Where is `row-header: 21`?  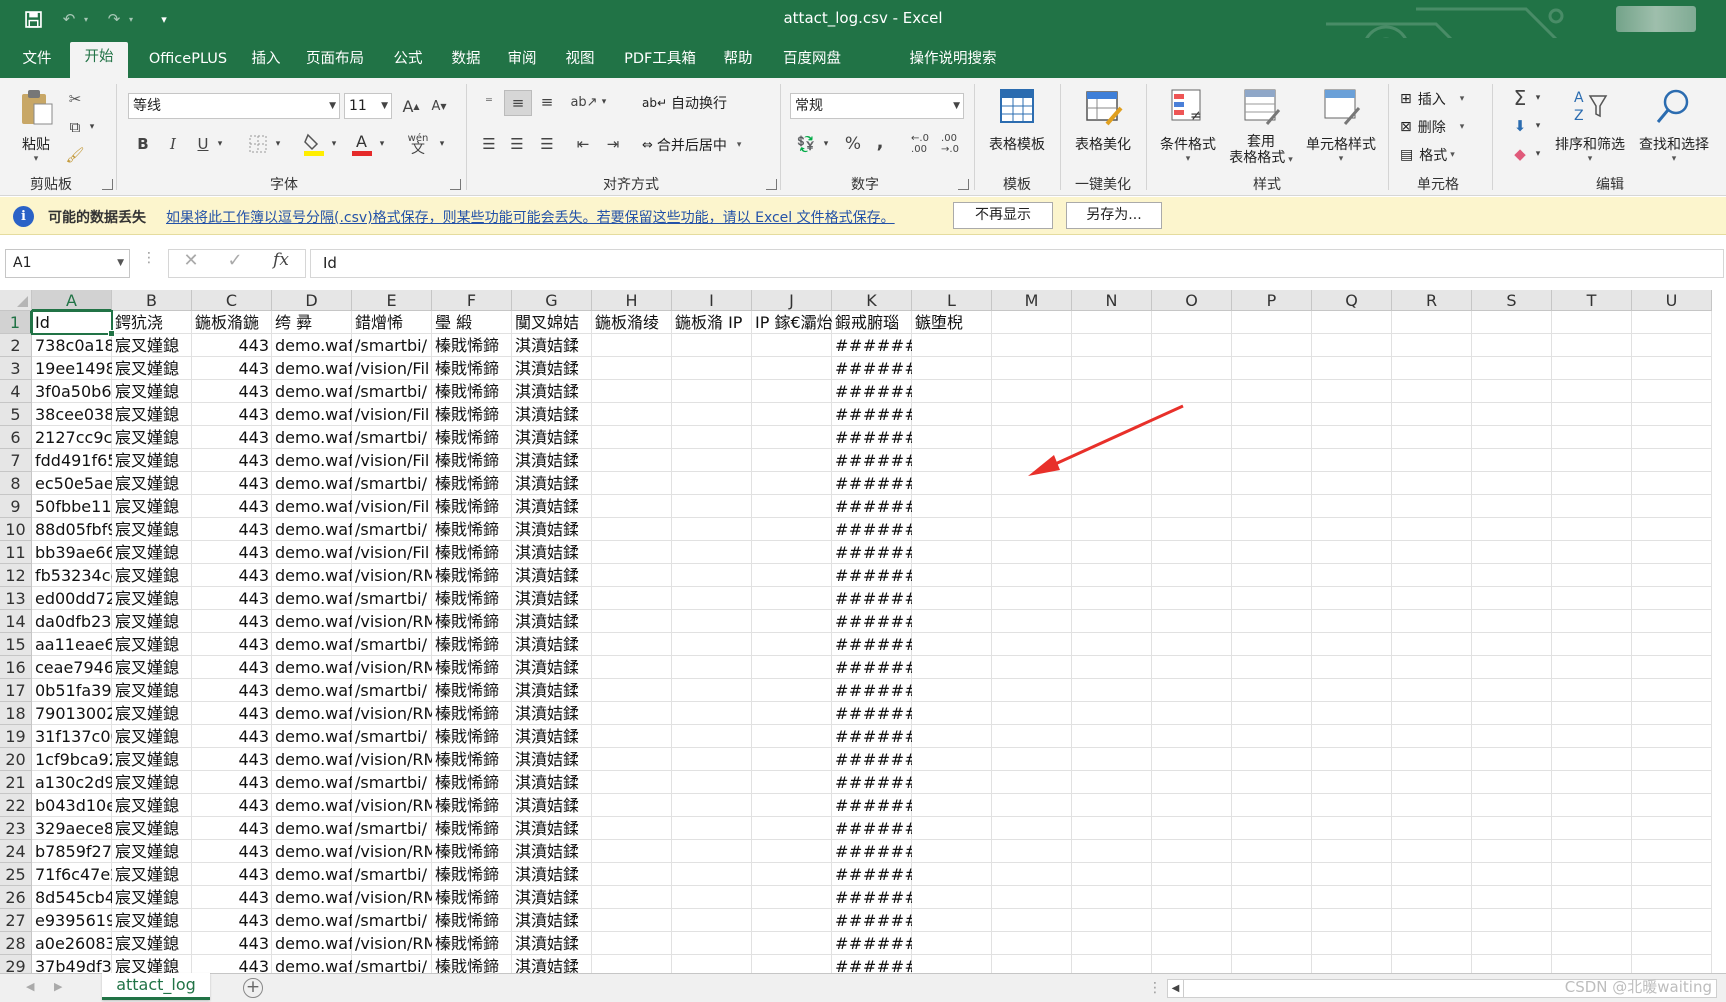
row-header: 21 is located at coordinates (16, 782).